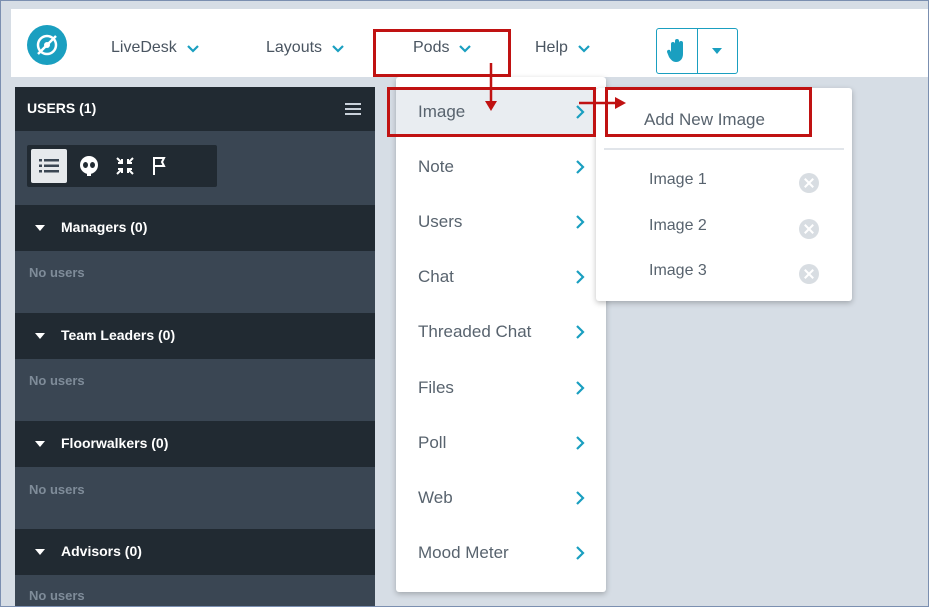 The width and height of the screenshot is (929, 607). Describe the element at coordinates (432, 442) in the screenshot. I see `menu-item-label: Poll` at that location.